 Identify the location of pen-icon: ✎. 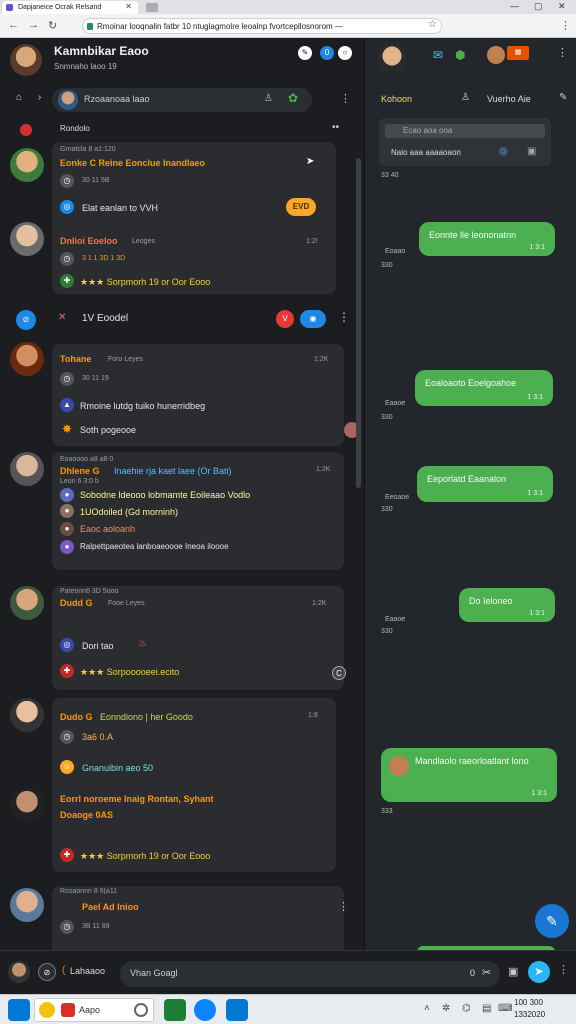
(563, 97).